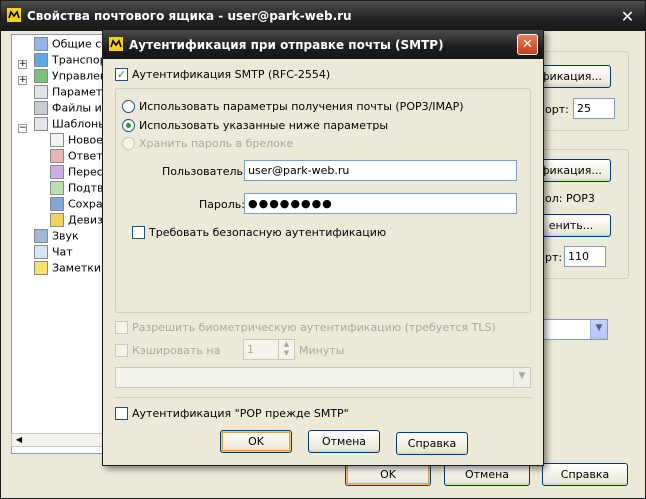 Image resolution: width=646 pixels, height=499 pixels. What do you see at coordinates (286, 45) in the screenshot?
I see `dialog-title: Аутентификация при отправке почты (SMTP)` at bounding box center [286, 45].